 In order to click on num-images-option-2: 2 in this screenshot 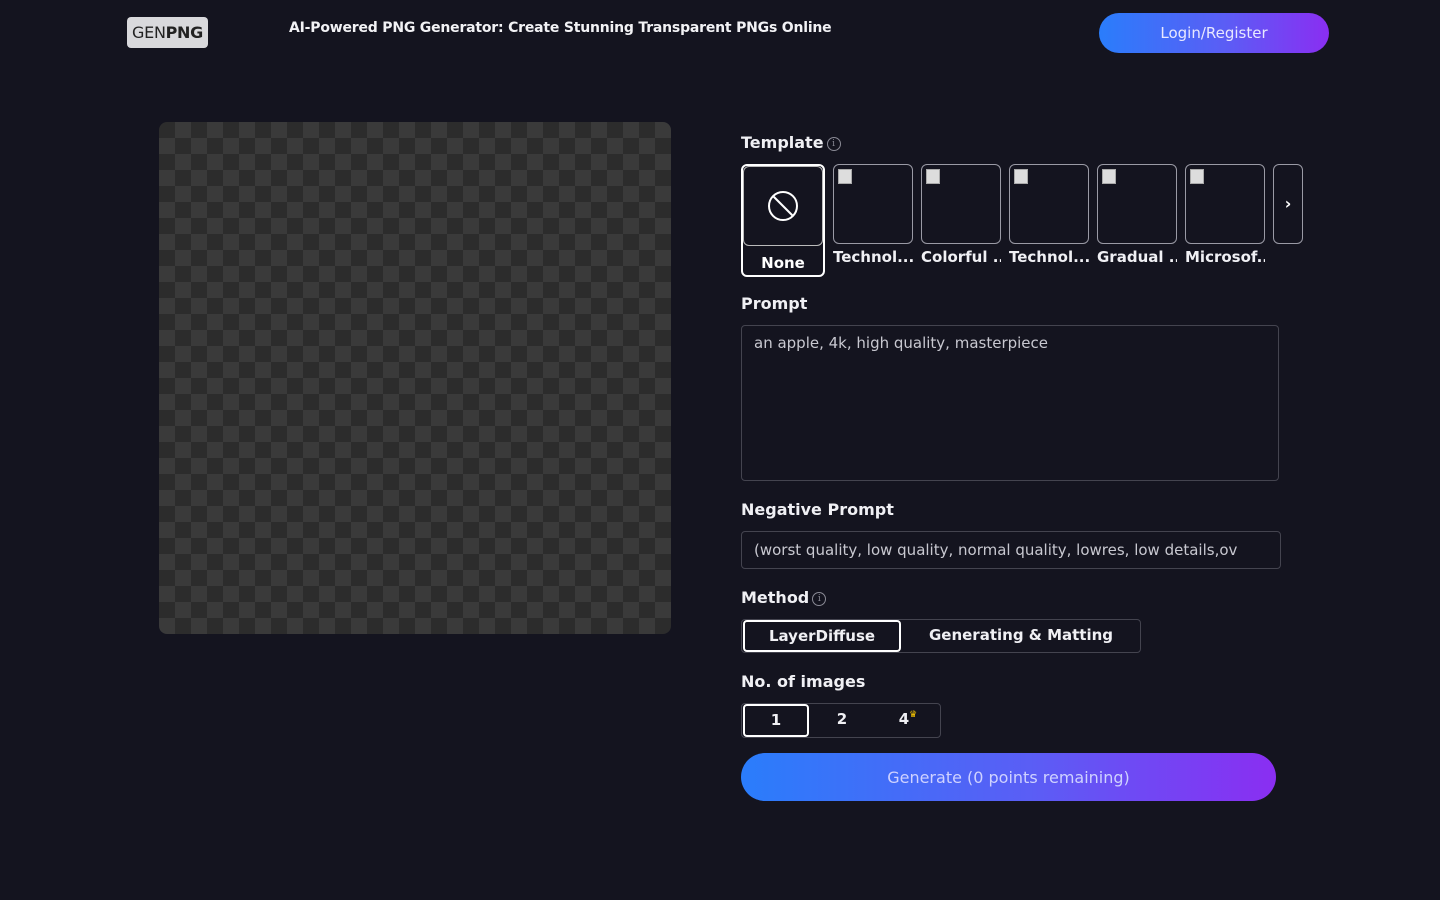, I will do `click(842, 720)`.